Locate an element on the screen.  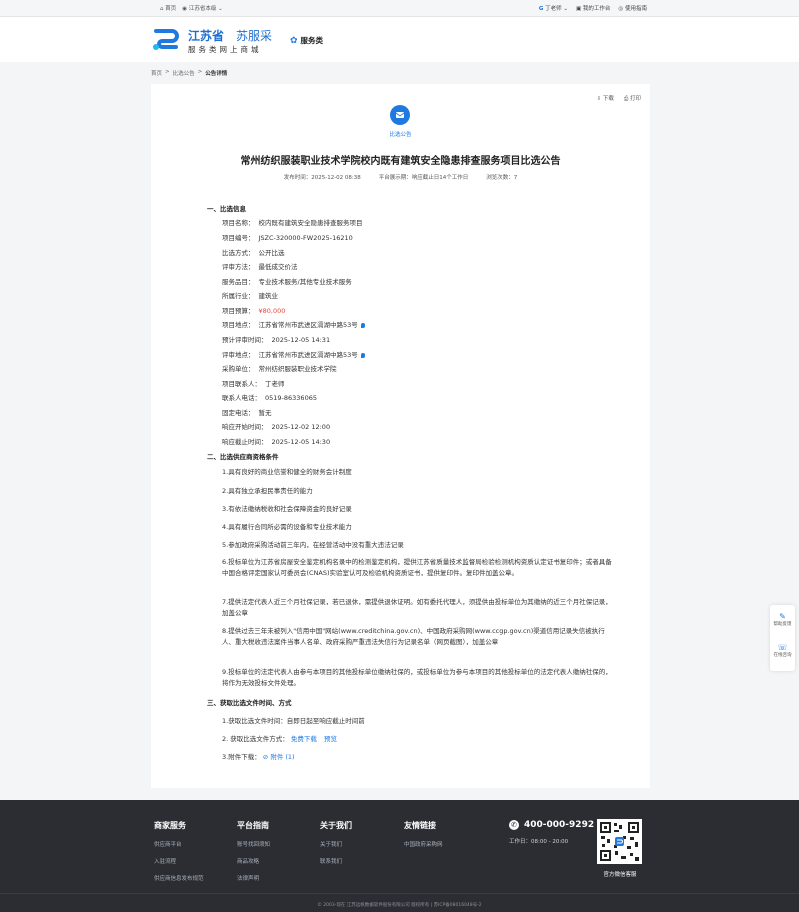
footer-column-title: 友情链接 is located at coordinates (420, 825).